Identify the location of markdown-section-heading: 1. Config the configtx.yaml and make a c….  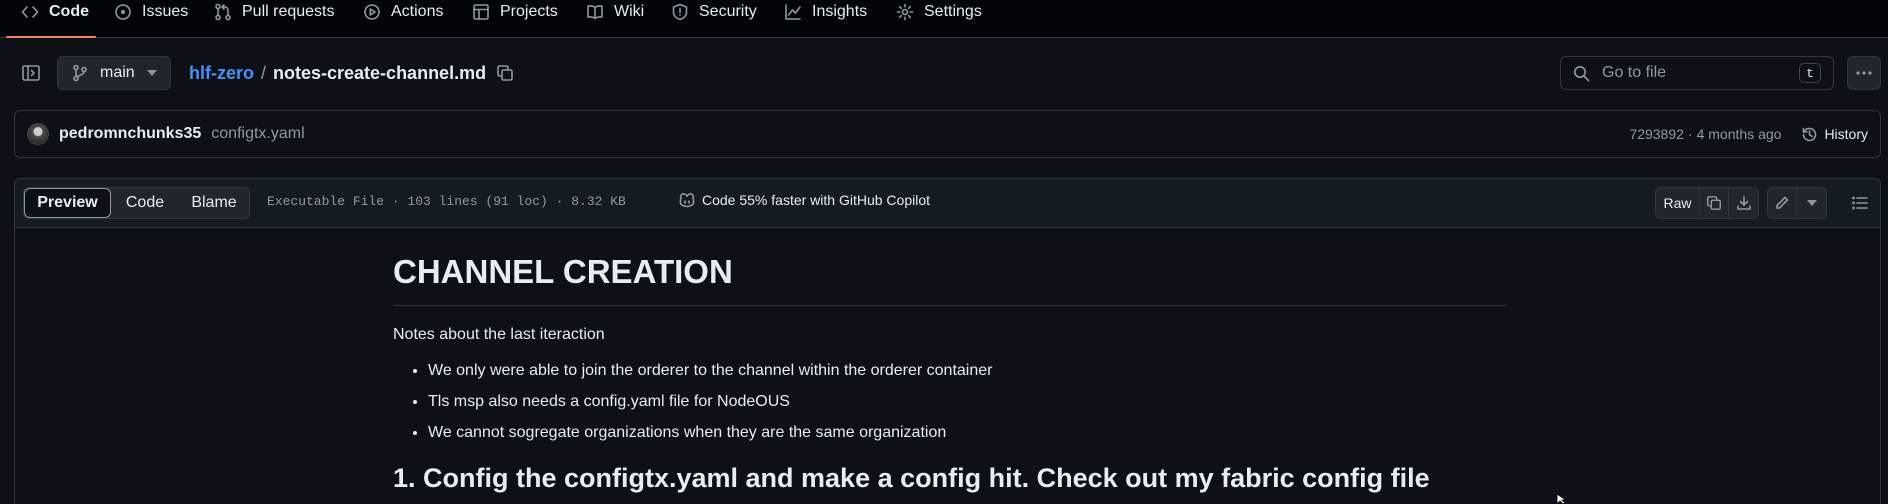
(911, 478).